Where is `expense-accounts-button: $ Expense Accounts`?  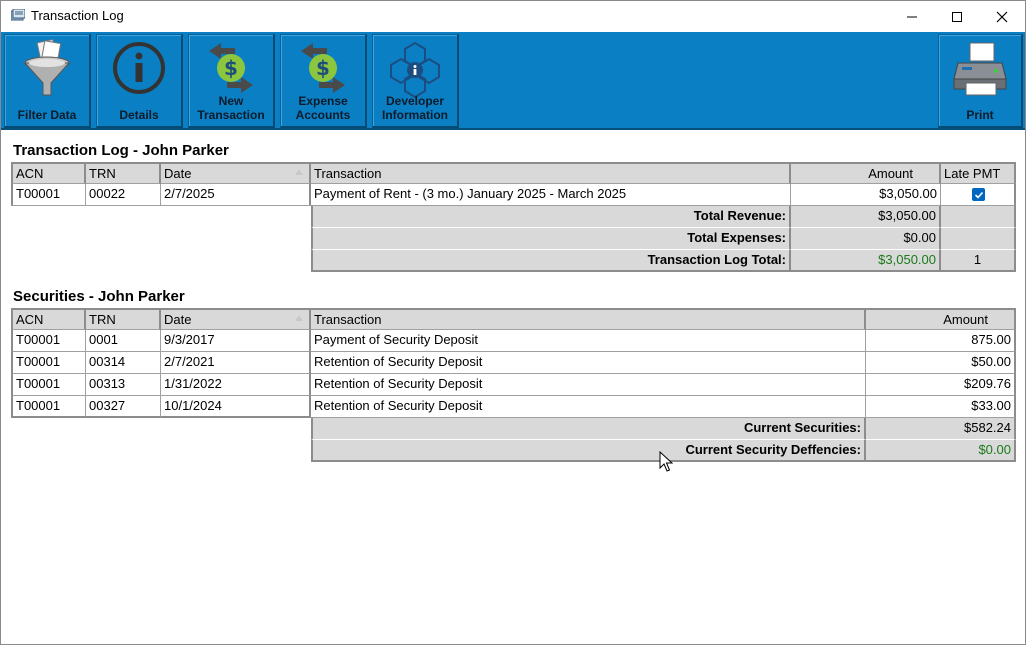
expense-accounts-button: $ Expense Accounts is located at coordinates (323, 81).